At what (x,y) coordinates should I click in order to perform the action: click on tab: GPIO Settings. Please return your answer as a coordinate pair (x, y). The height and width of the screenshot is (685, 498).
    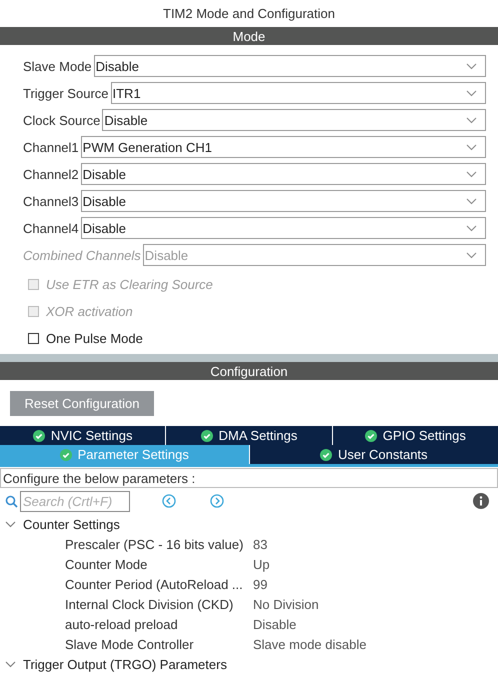
    Looking at the image, I should click on (415, 435).